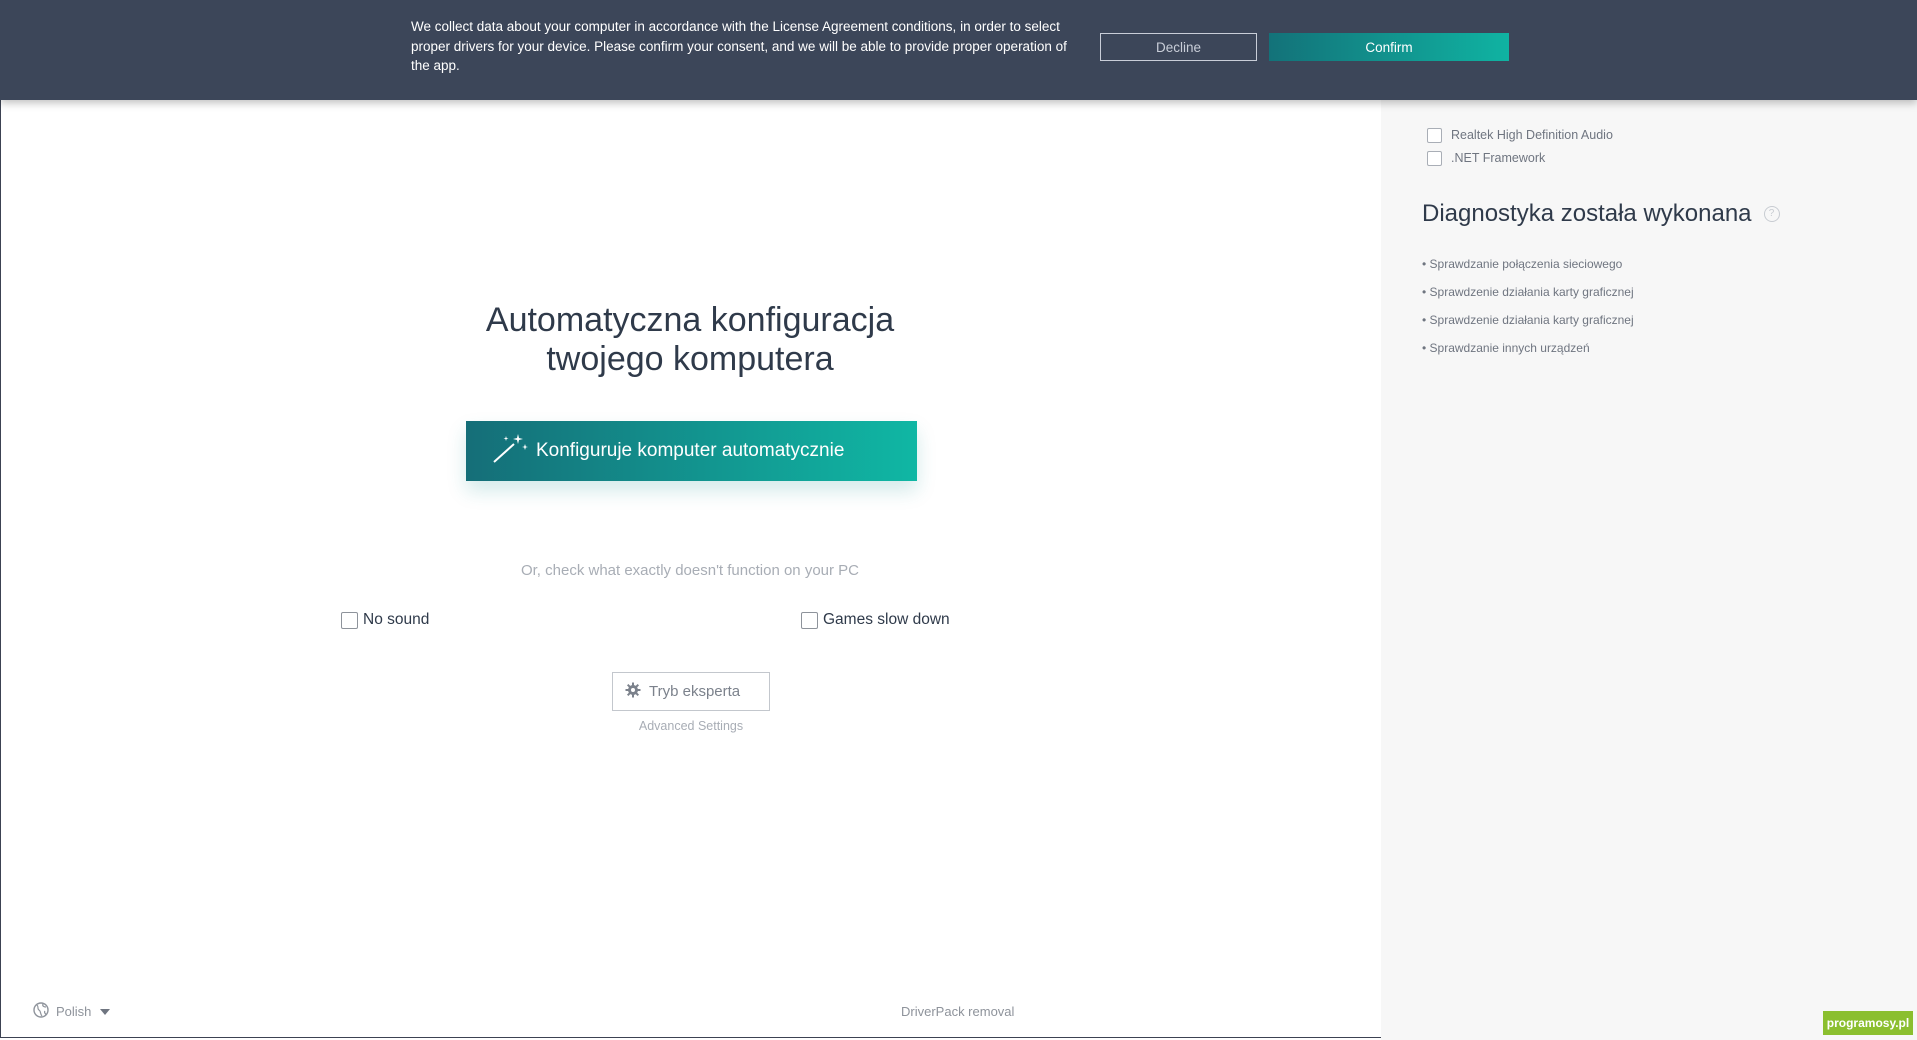  What do you see at coordinates (1522, 264) in the screenshot?
I see `diagnostics-item: • Sprawdzanie połączenia sieciowego` at bounding box center [1522, 264].